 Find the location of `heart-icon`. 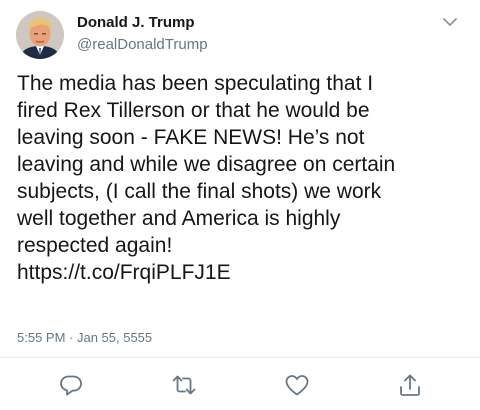

heart-icon is located at coordinates (297, 385).